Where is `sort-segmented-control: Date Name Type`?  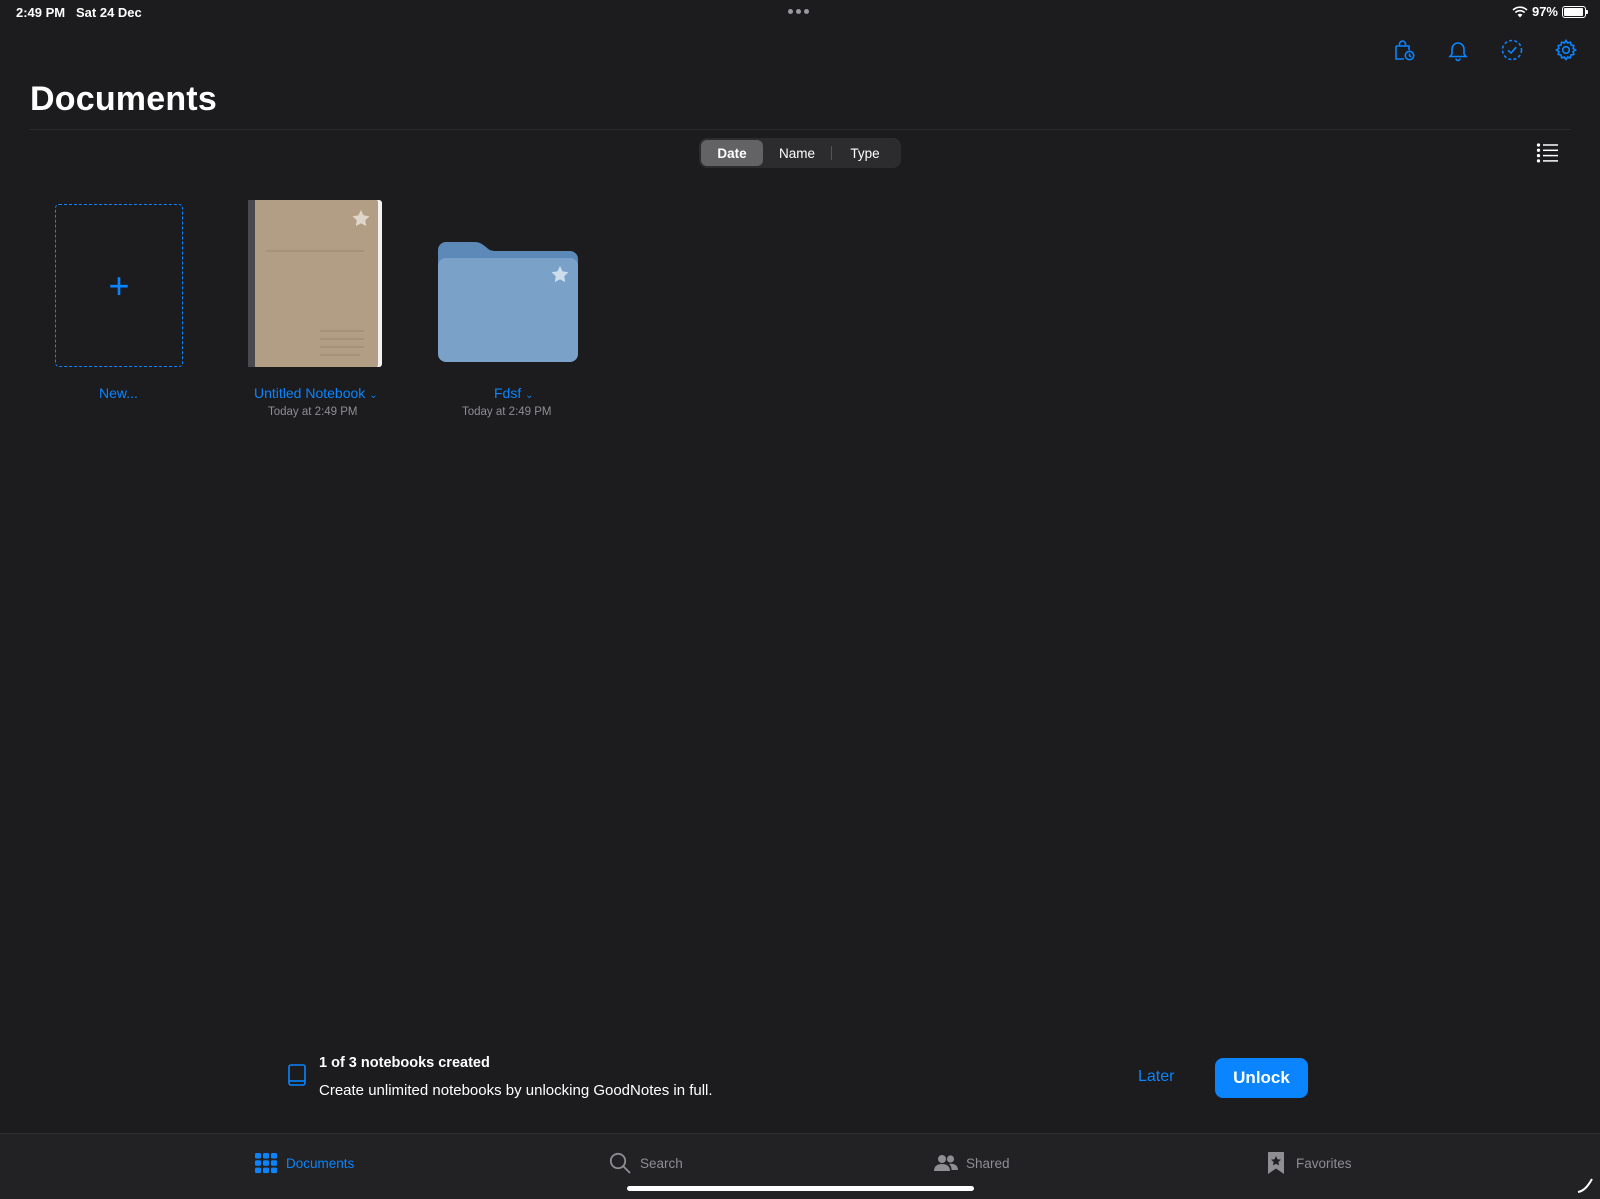
sort-segmented-control: Date Name Type is located at coordinates (800, 153).